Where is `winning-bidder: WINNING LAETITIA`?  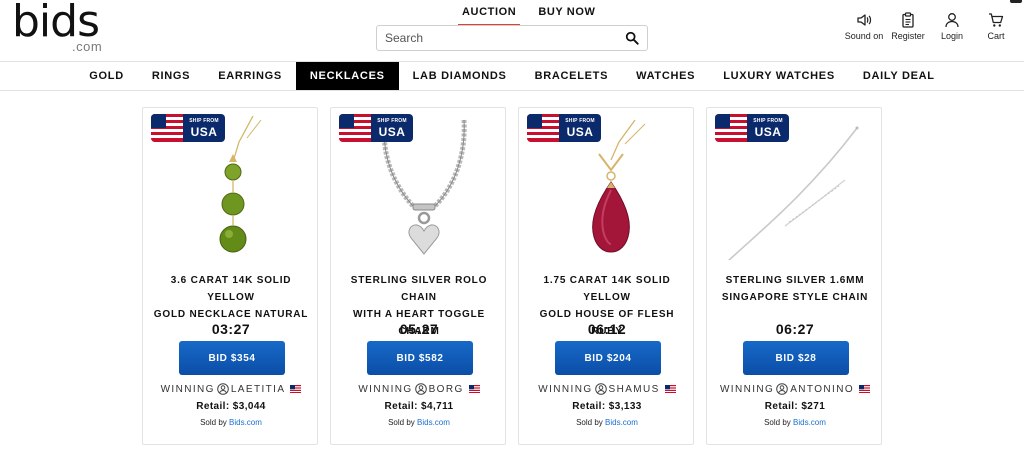 winning-bidder: WINNING LAETITIA is located at coordinates (231, 389).